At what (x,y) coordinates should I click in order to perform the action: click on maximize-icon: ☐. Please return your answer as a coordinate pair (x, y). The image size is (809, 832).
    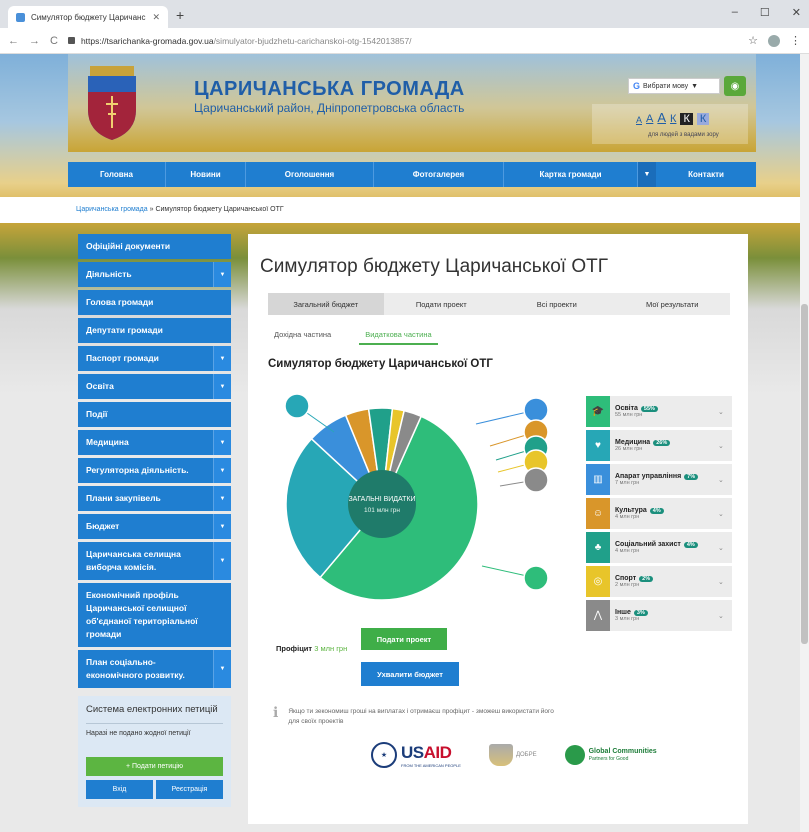
    Looking at the image, I should click on (765, 12).